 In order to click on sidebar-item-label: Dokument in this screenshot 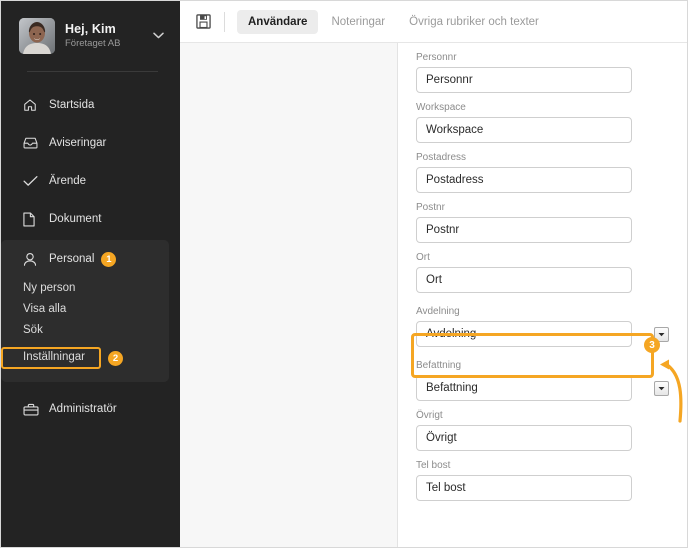, I will do `click(75, 219)`.